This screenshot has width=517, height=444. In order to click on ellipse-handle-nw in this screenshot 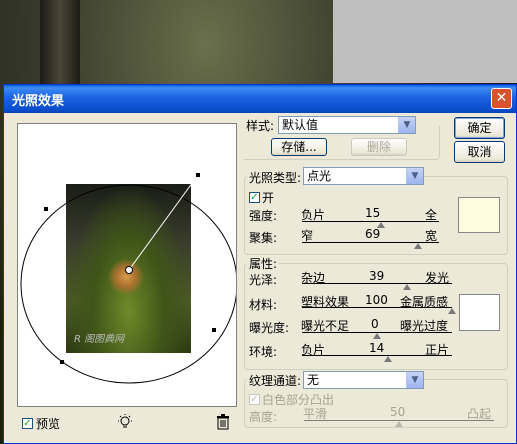, I will do `click(46, 209)`.